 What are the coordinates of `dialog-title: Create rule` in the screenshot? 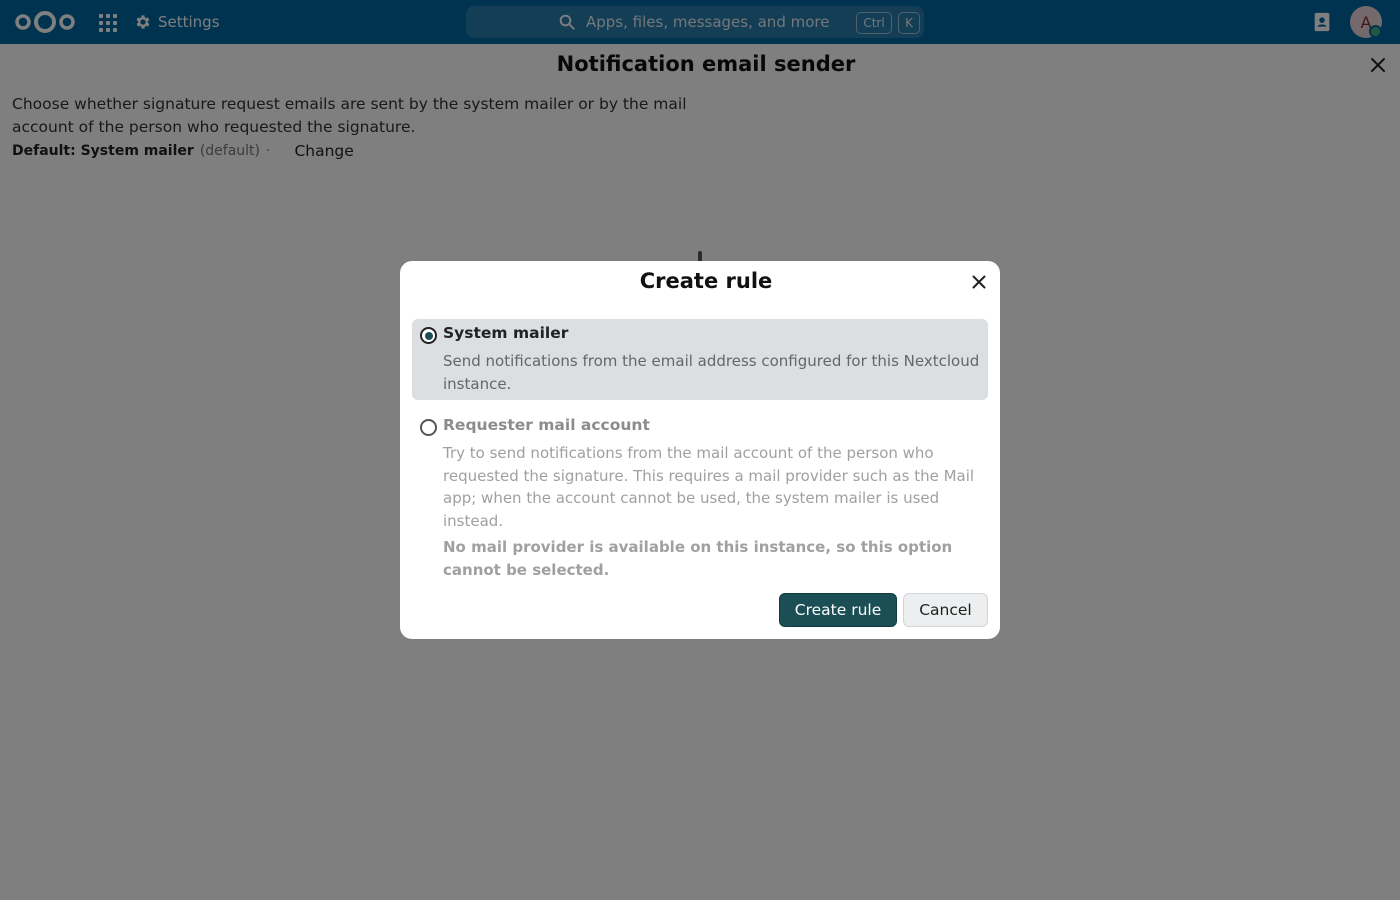 It's located at (706, 281).